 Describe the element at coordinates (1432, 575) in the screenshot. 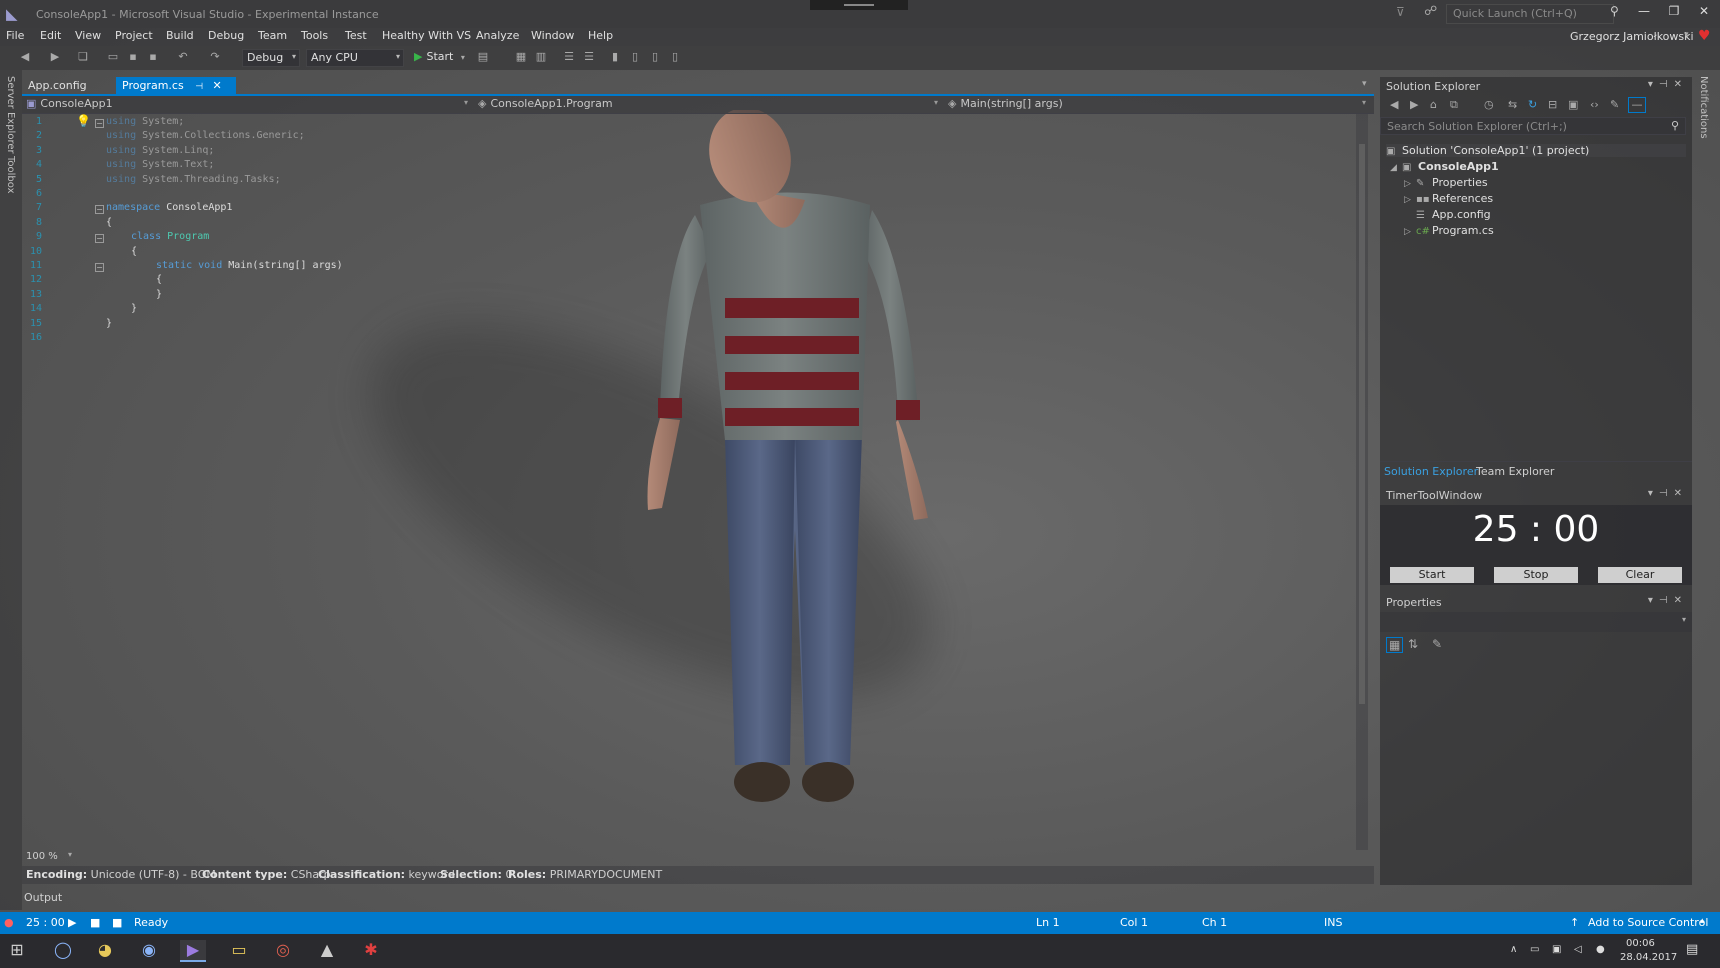

I see `timer-start-button: Start` at that location.